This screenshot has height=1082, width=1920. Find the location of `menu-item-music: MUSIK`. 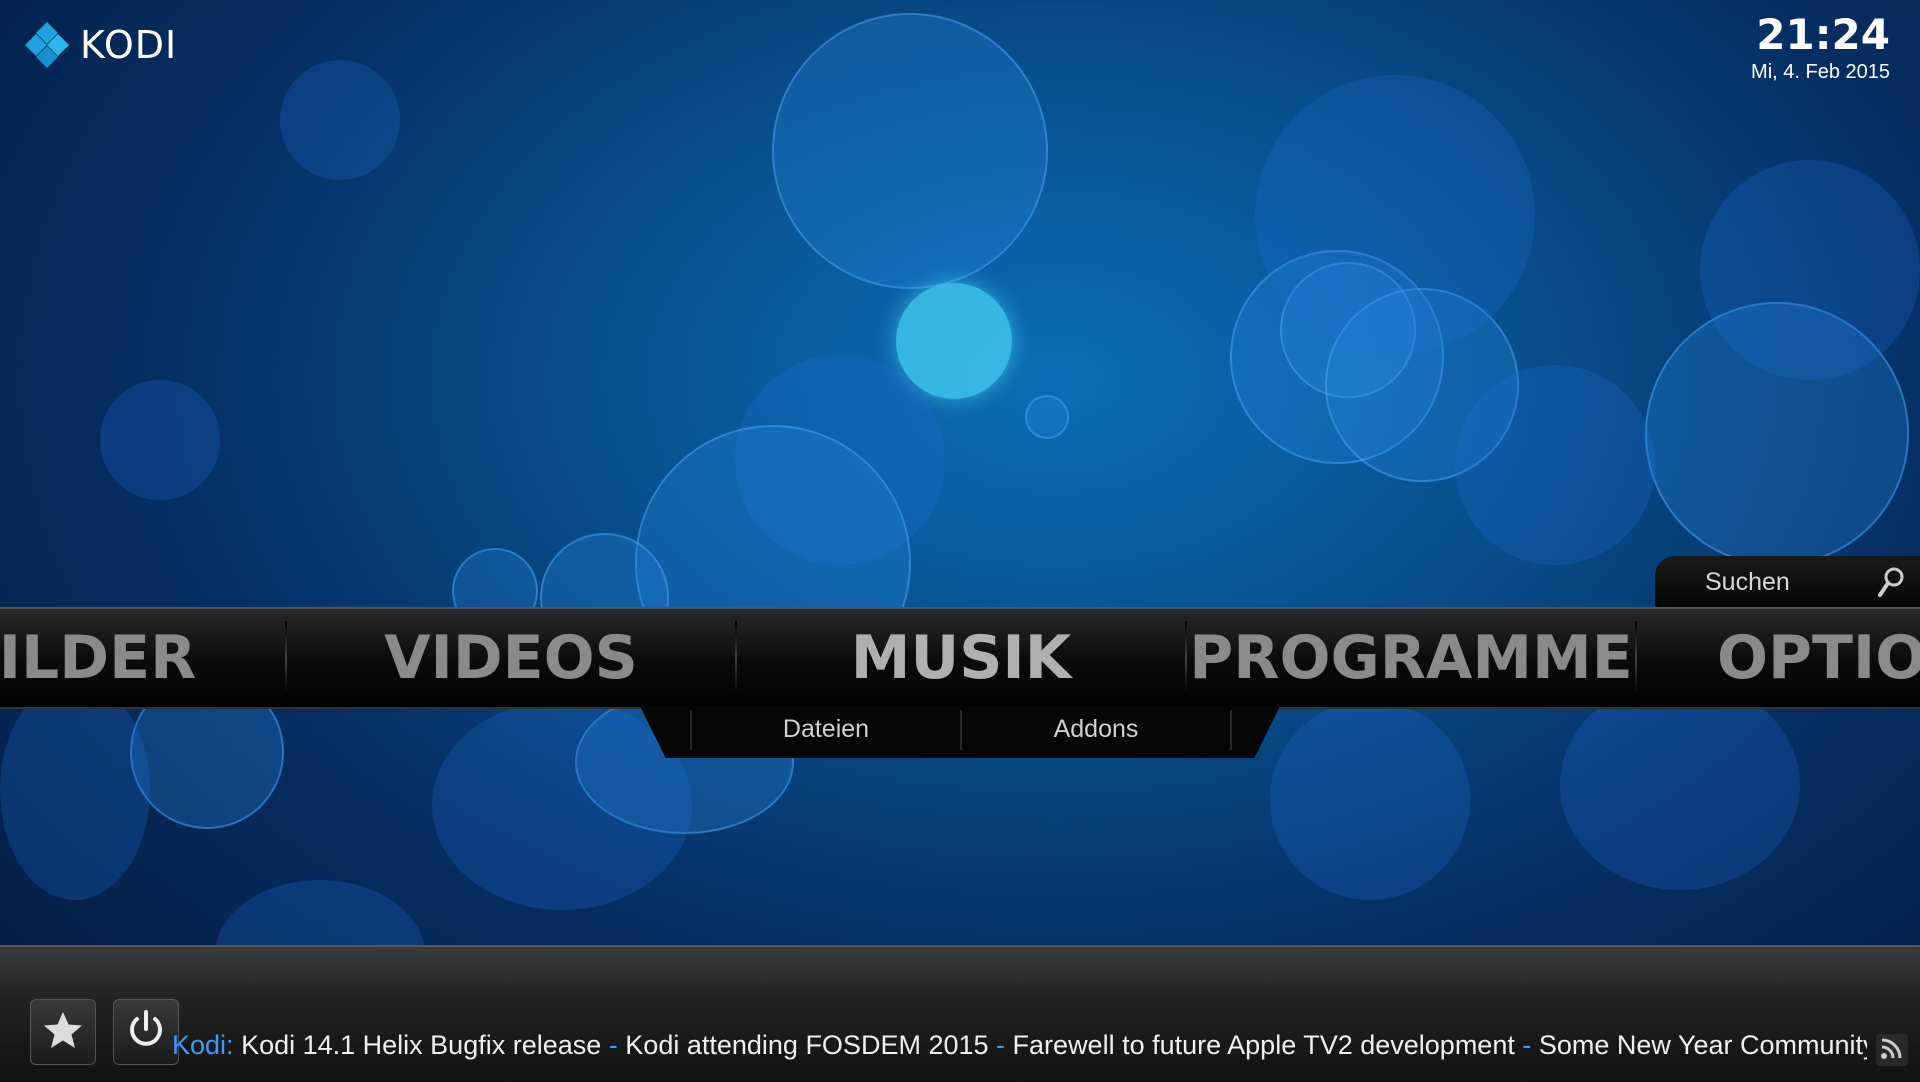

menu-item-music: MUSIK is located at coordinates (961, 658).